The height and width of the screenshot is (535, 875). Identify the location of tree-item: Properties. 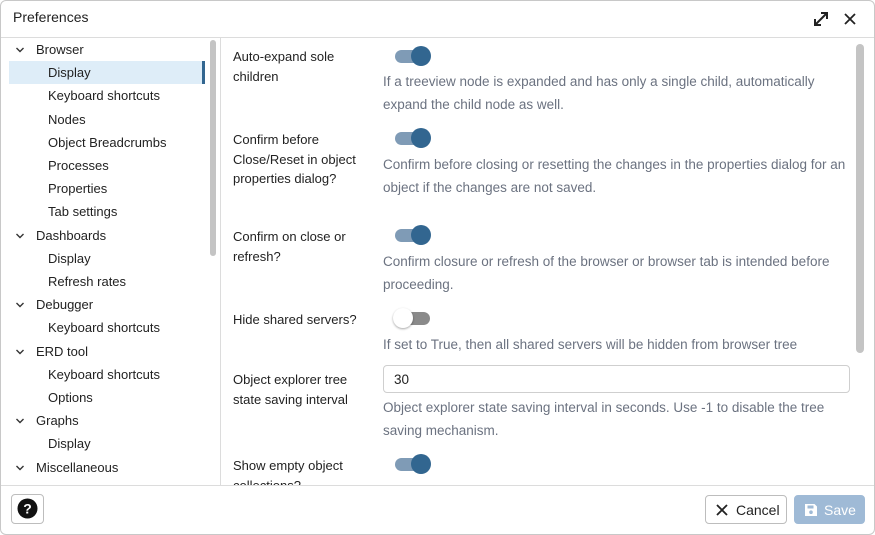
(107, 188).